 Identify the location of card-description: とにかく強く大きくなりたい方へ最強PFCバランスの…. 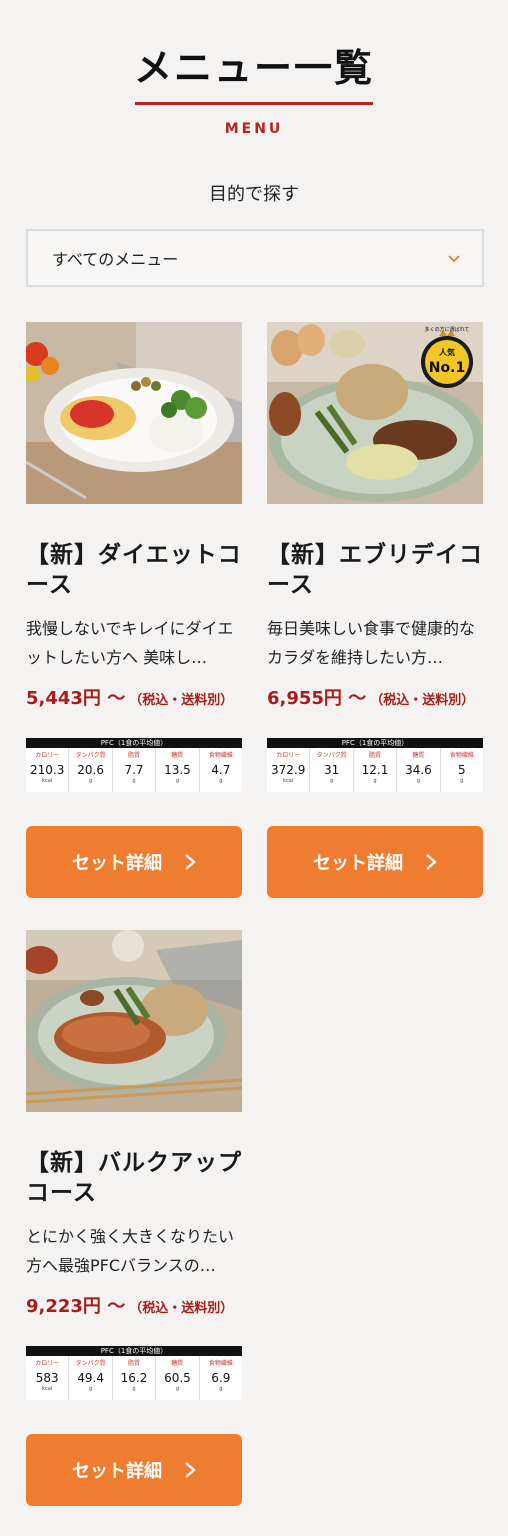
(130, 1251).